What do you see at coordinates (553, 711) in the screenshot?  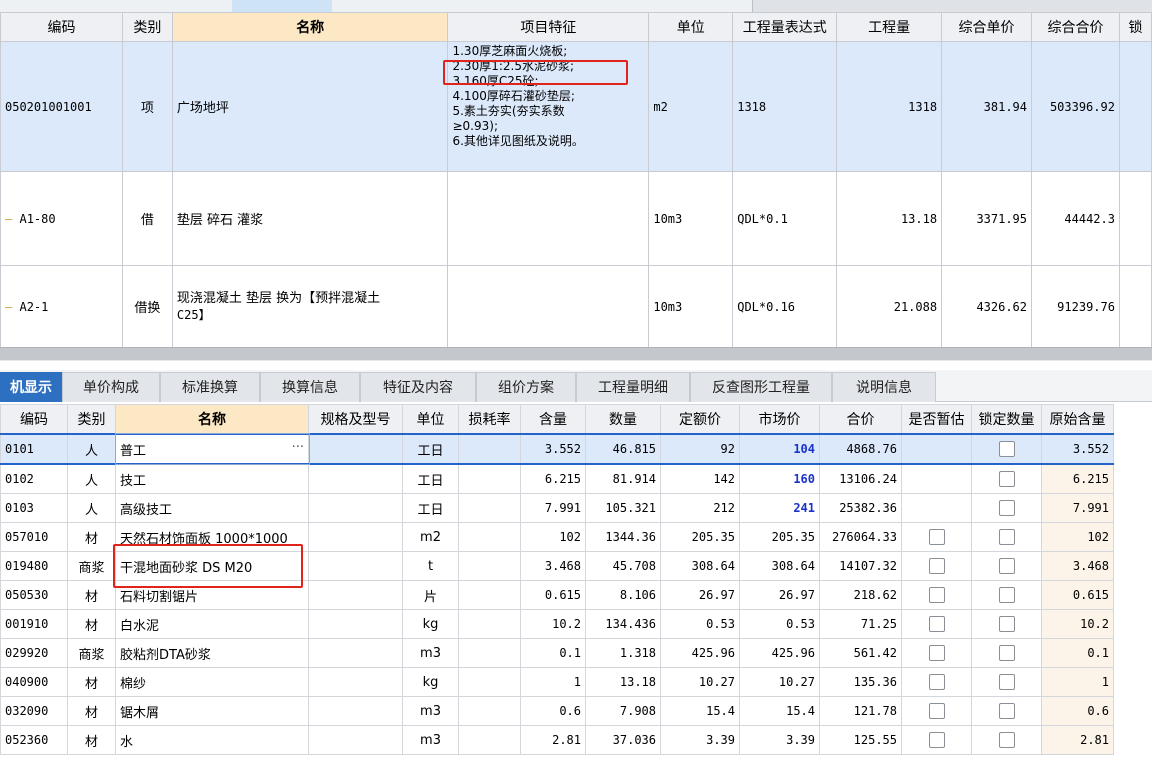 I see `cell-content: 0.6` at bounding box center [553, 711].